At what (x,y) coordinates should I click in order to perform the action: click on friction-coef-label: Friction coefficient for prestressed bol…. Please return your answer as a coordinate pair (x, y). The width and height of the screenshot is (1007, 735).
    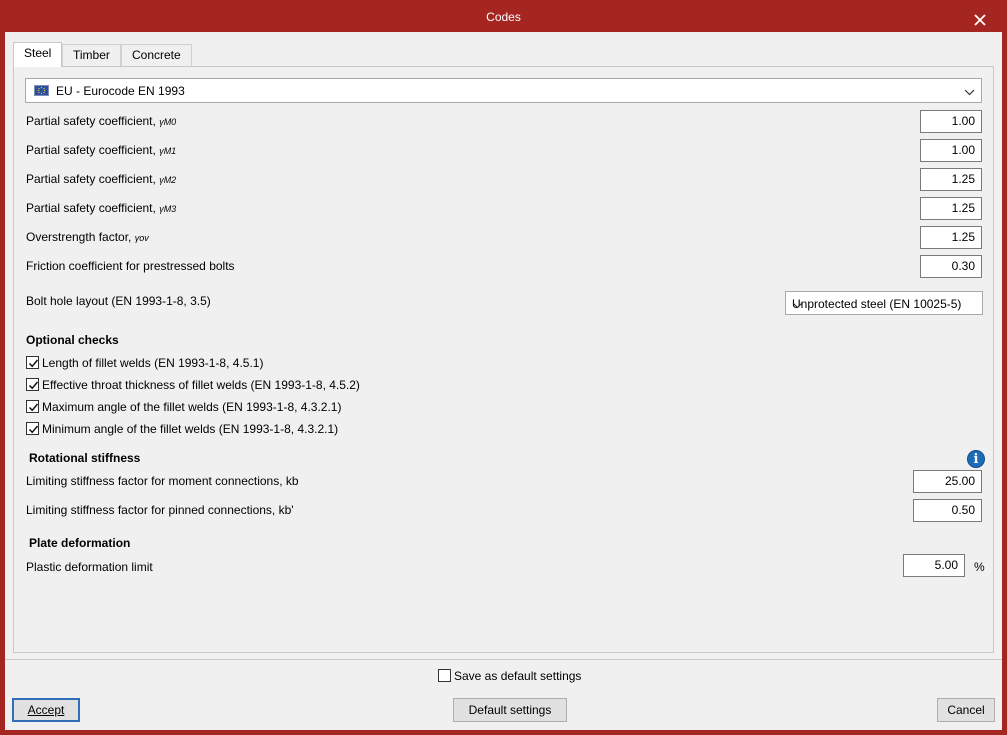
    Looking at the image, I should click on (130, 266).